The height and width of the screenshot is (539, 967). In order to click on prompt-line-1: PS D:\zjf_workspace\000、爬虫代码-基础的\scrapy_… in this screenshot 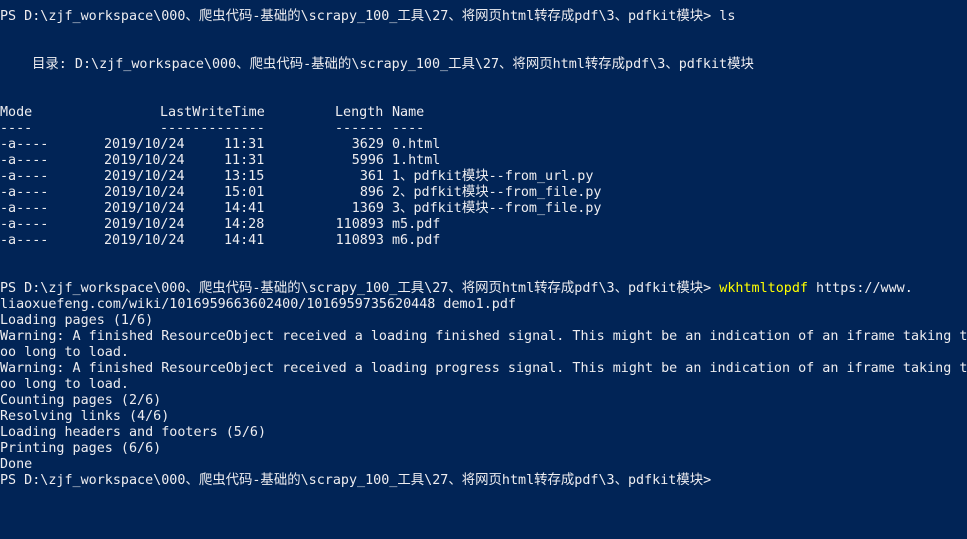, I will do `click(367, 17)`.